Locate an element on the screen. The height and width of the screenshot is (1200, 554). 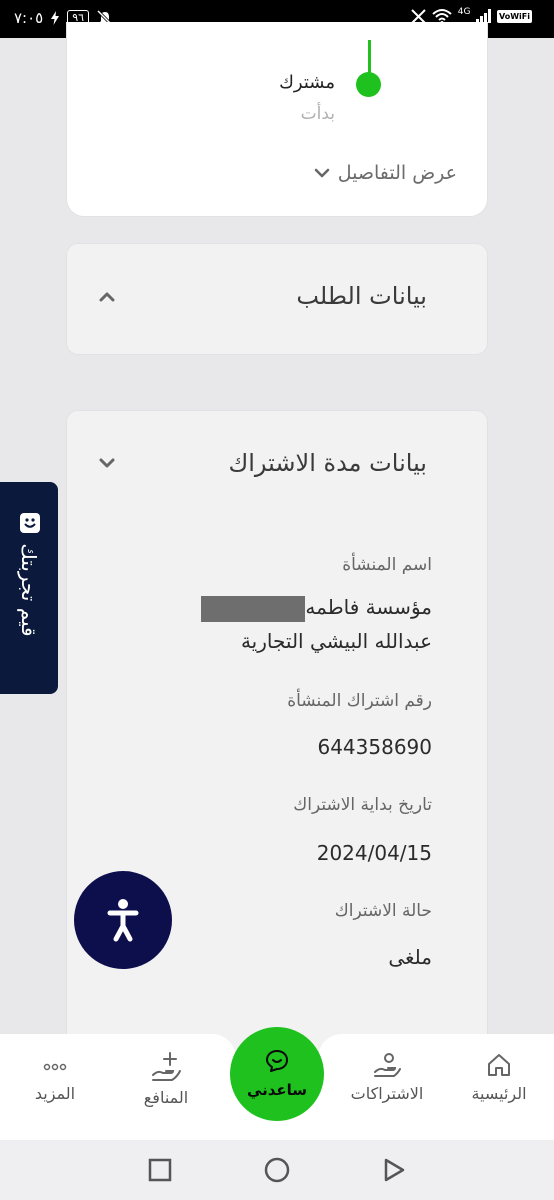
field-value-start-date: 2024/04/15 is located at coordinates (374, 853).